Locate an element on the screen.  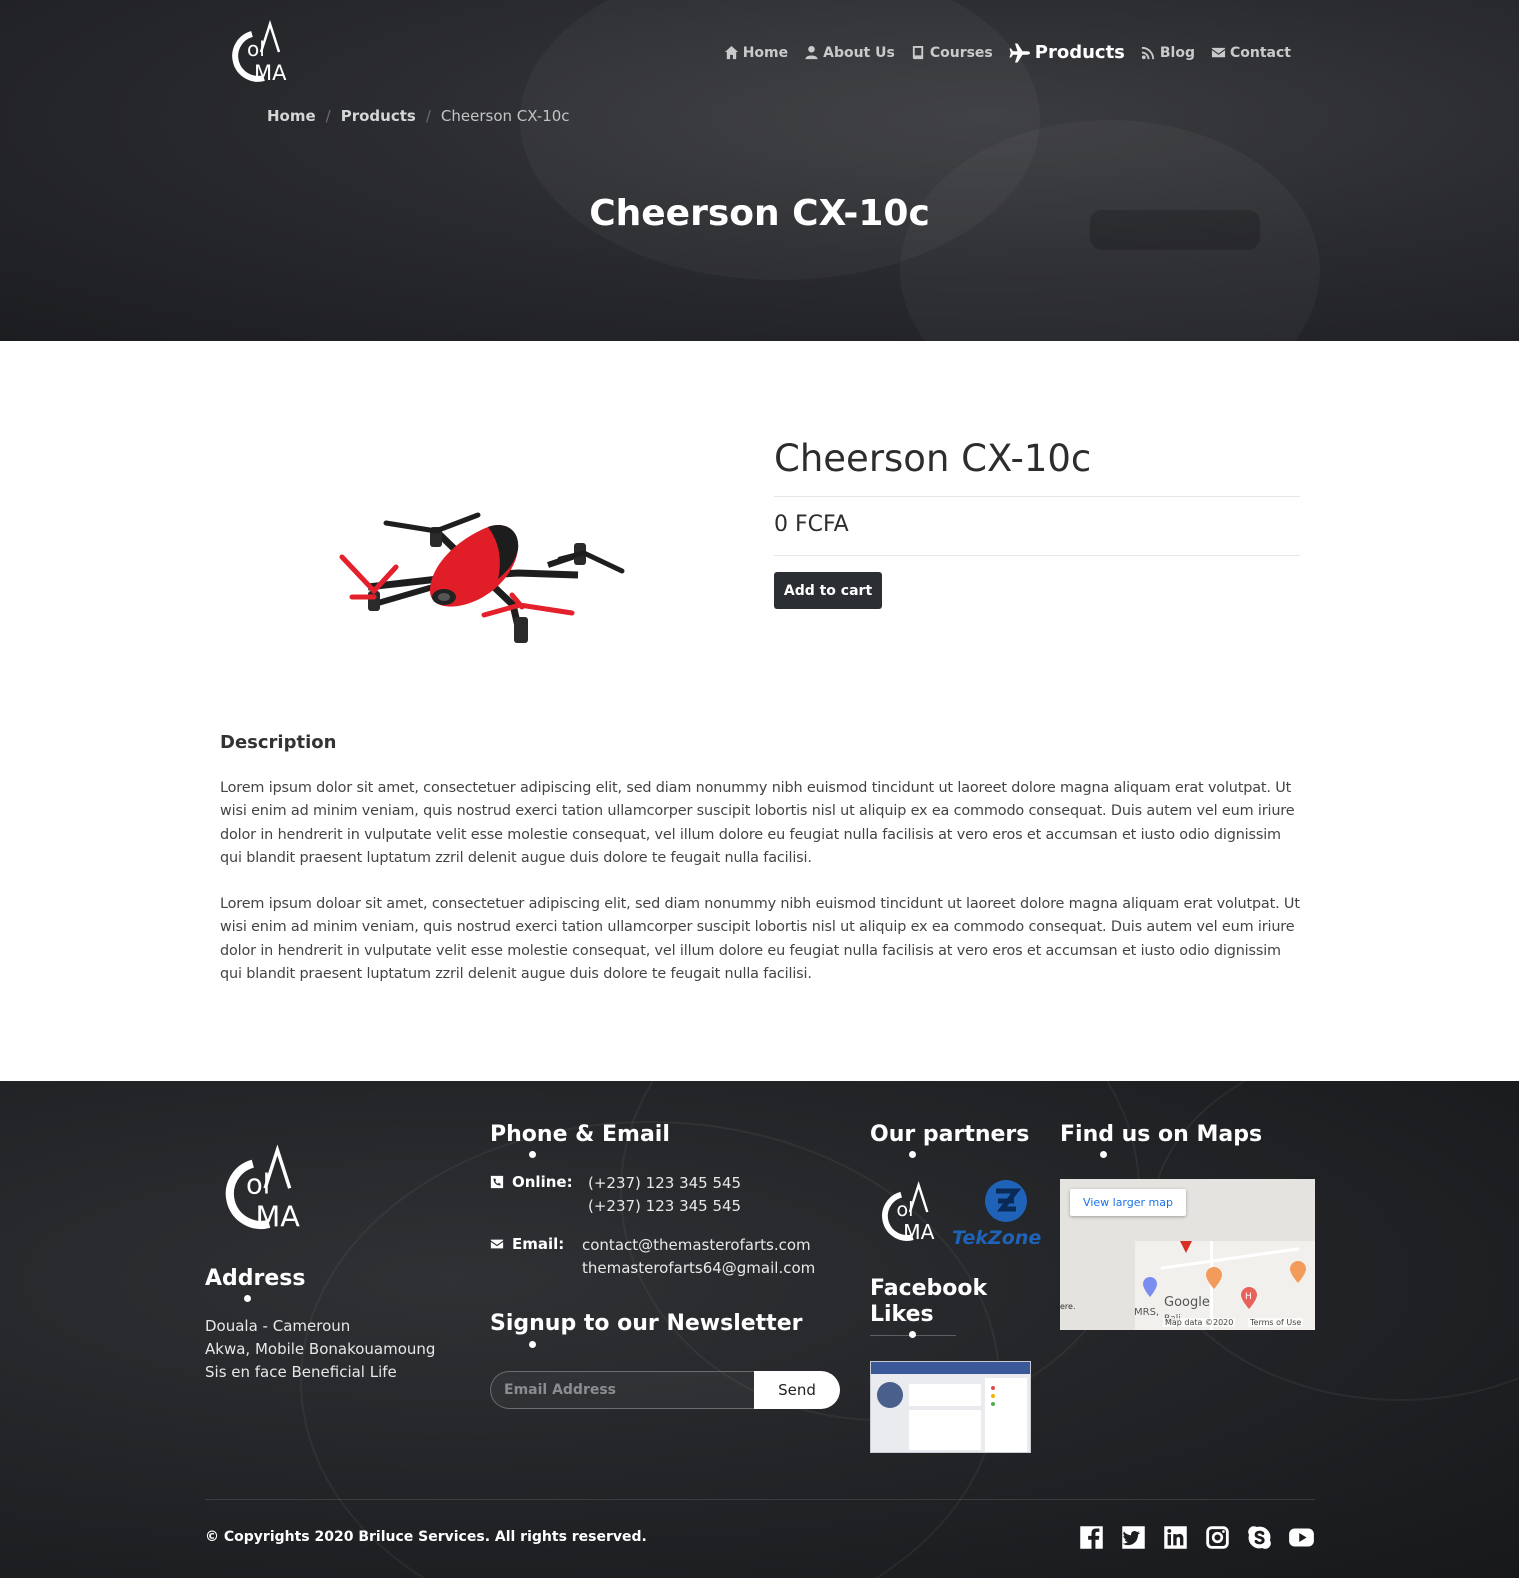
facebook-icon is located at coordinates (1091, 1537).